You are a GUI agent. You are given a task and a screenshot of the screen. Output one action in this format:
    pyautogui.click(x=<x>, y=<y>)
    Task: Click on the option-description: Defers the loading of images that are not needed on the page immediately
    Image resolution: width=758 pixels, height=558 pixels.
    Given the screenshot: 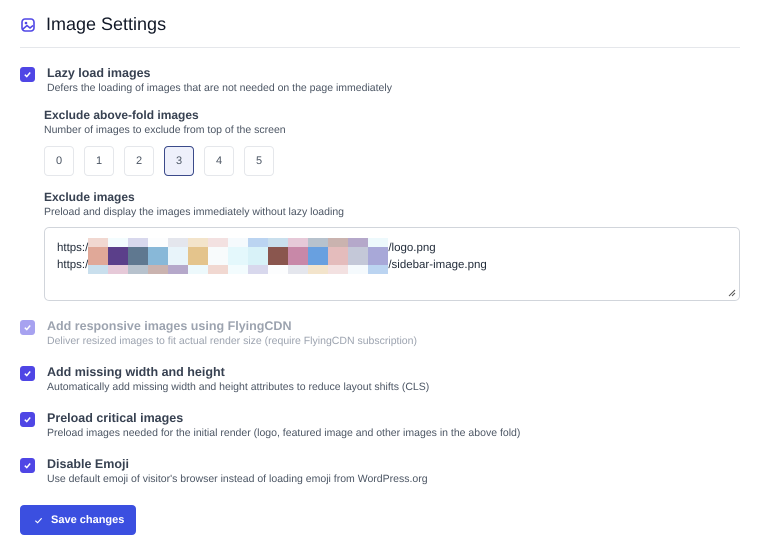 What is the action you would take?
    pyautogui.click(x=220, y=88)
    